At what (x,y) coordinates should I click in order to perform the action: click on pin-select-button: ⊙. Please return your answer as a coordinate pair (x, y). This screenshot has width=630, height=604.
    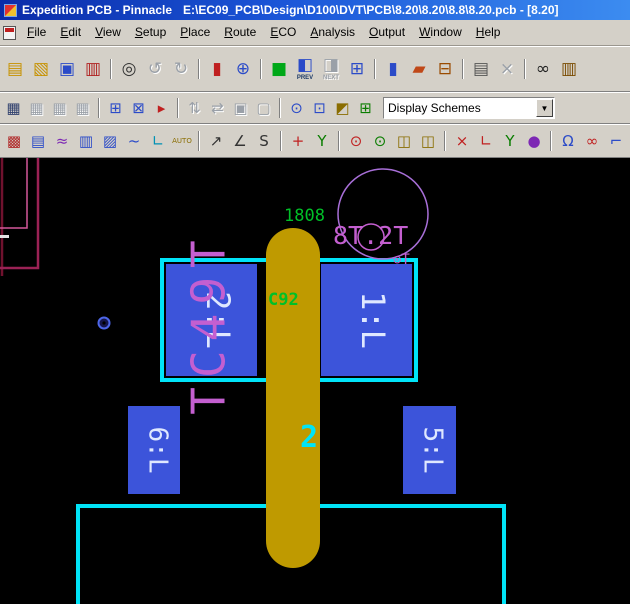
    Looking at the image, I should click on (296, 108).